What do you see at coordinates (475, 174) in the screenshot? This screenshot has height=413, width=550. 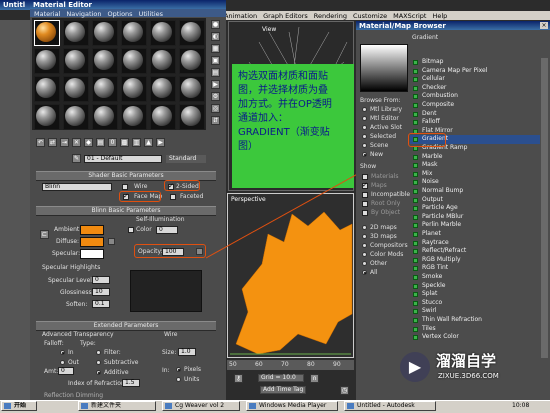 I see `map-list-item: Mix` at bounding box center [475, 174].